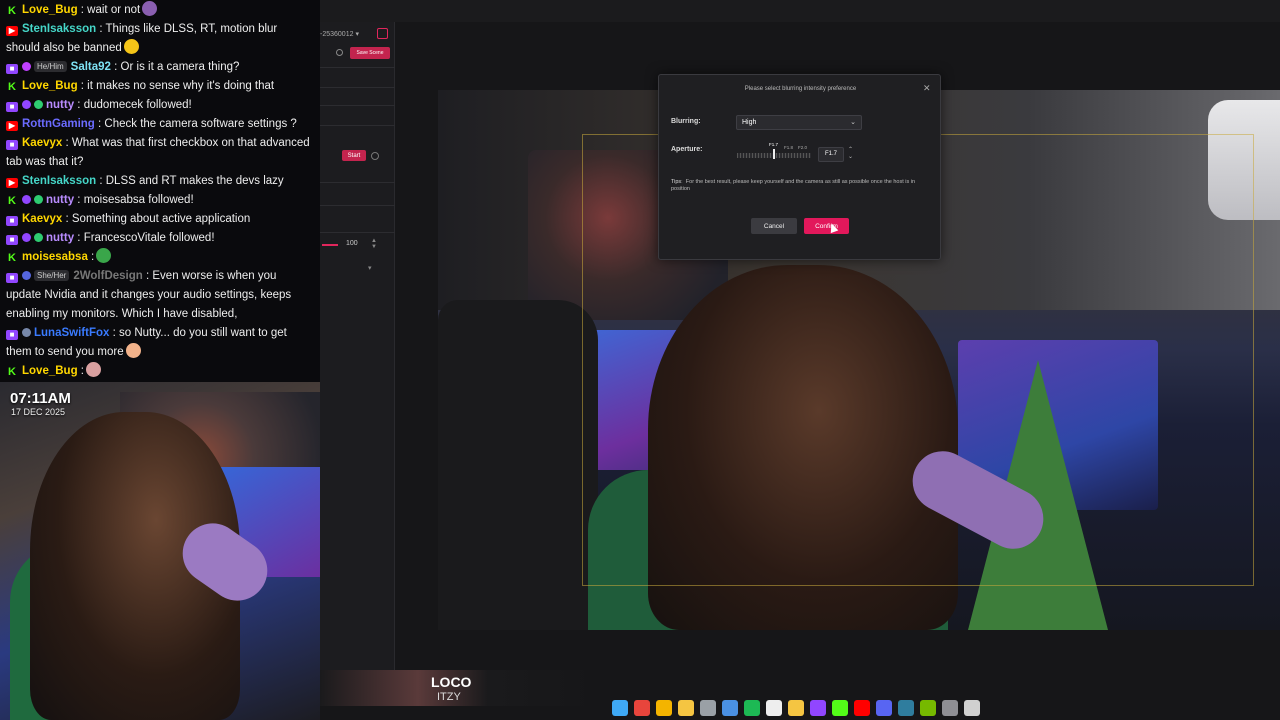 The image size is (1280, 720). What do you see at coordinates (800, 11) in the screenshot?
I see `app-topbar` at bounding box center [800, 11].